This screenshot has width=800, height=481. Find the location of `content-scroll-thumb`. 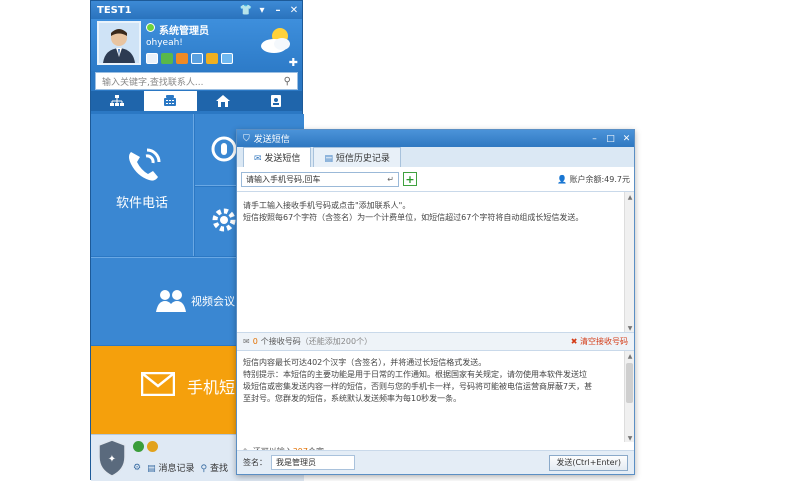

content-scroll-thumb is located at coordinates (629, 383).